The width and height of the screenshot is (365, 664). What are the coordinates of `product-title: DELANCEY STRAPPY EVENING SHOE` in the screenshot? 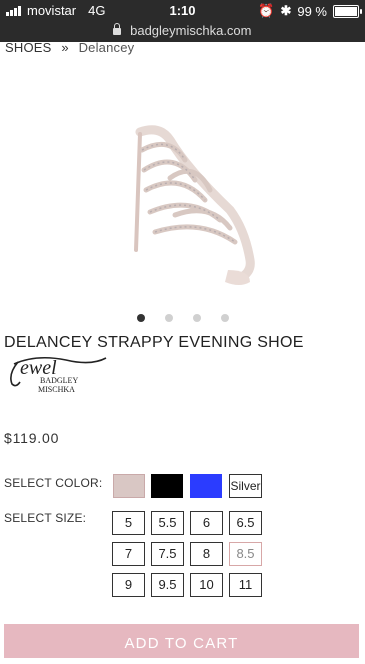 It's located at (154, 342).